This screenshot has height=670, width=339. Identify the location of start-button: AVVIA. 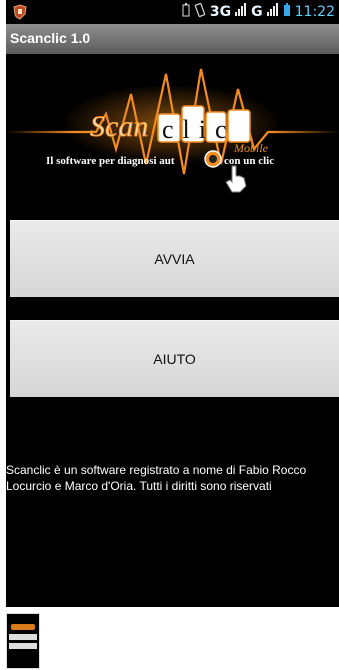
(174, 258).